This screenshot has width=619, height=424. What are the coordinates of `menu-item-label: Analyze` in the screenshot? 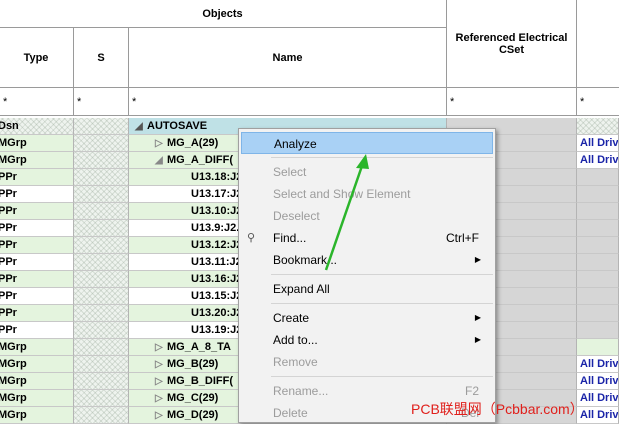 It's located at (295, 144).